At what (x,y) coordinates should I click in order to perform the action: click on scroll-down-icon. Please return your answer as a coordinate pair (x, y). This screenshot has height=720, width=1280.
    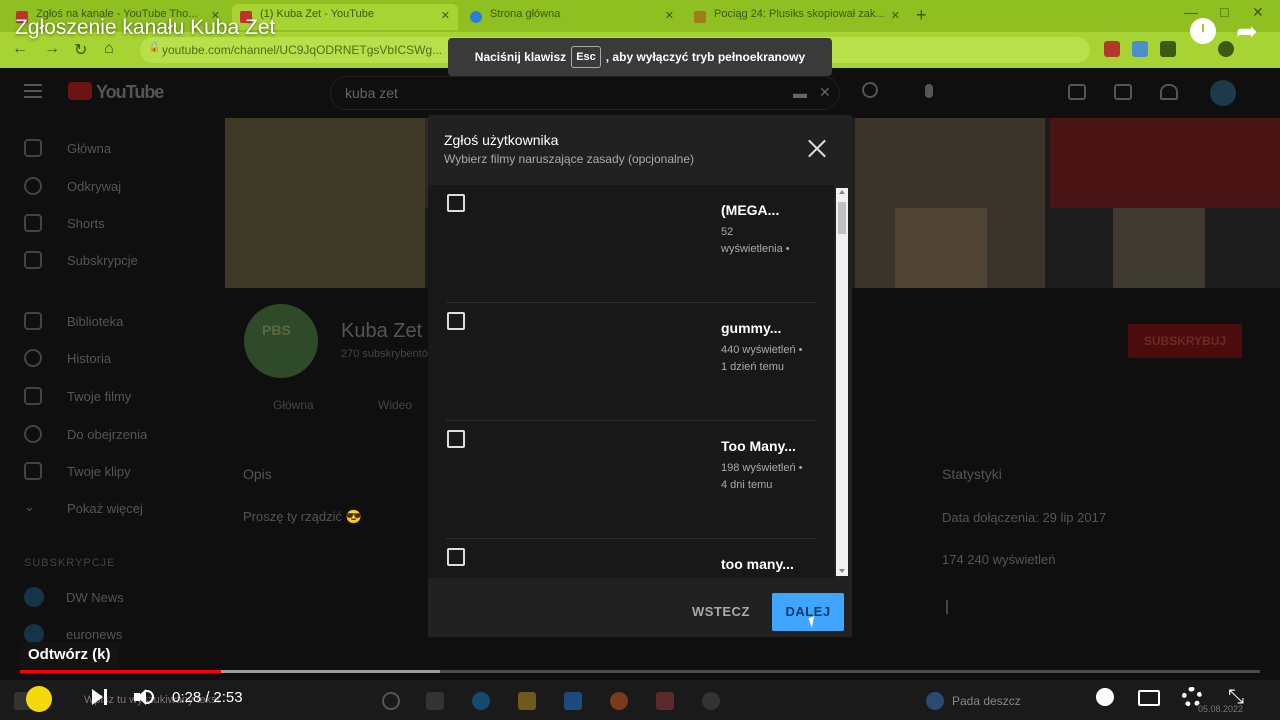
    Looking at the image, I should click on (842, 571).